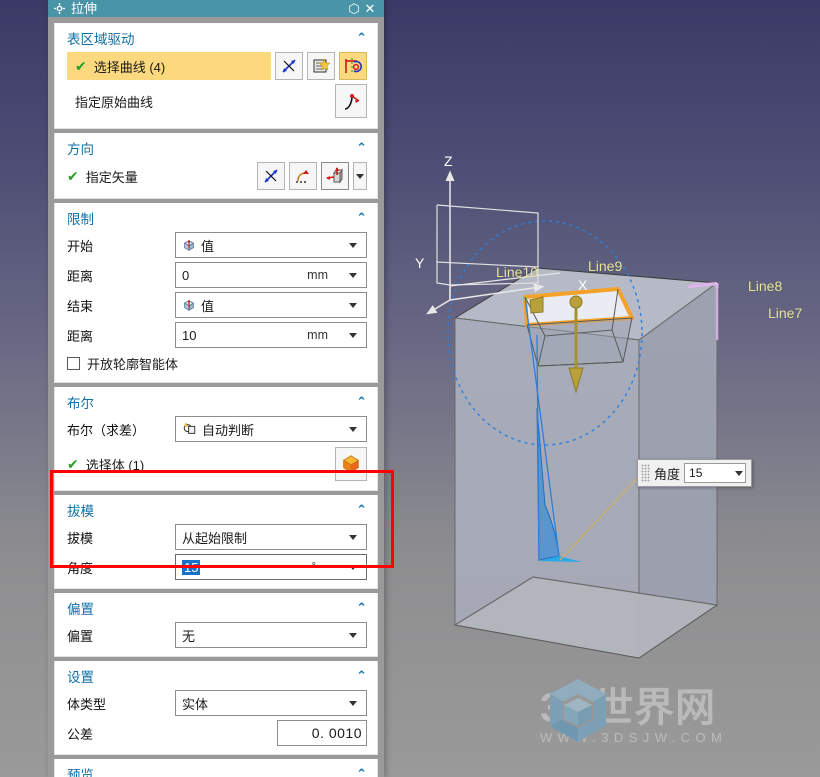  I want to click on group-header: 表区域驱动 ⌃, so click(216, 37).